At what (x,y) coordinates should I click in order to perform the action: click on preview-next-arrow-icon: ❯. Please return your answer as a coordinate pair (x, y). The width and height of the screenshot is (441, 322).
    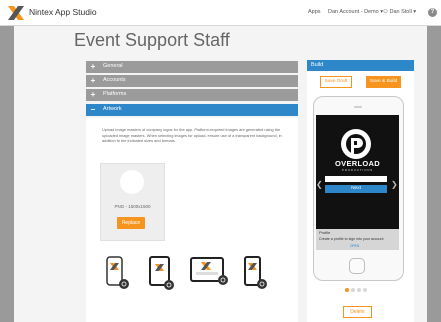
    Looking at the image, I should click on (394, 184).